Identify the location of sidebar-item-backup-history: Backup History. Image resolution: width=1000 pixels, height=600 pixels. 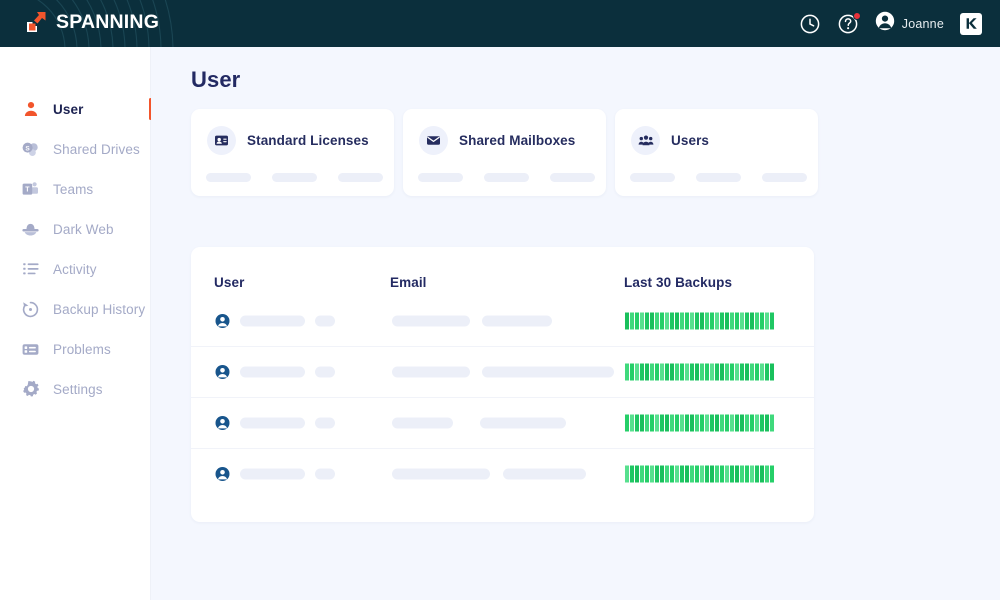
(75, 309).